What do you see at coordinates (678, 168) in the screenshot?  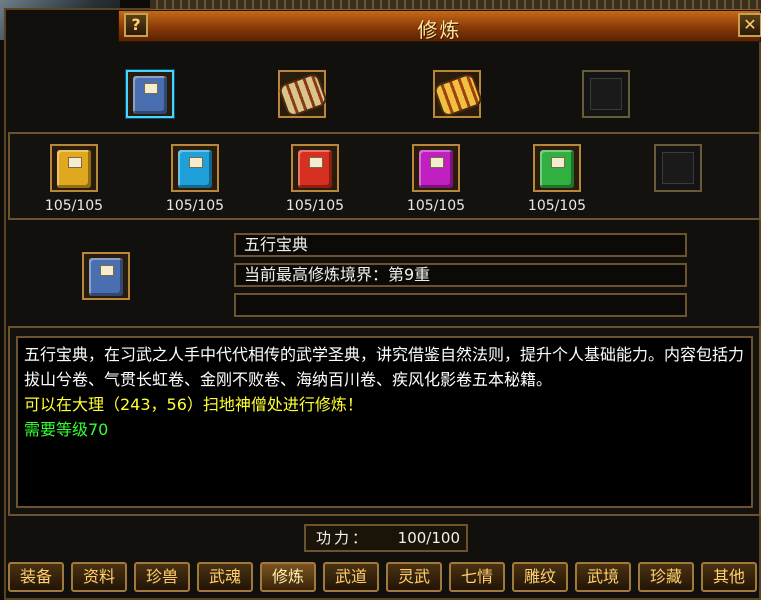 I see `volume-slot-empty` at bounding box center [678, 168].